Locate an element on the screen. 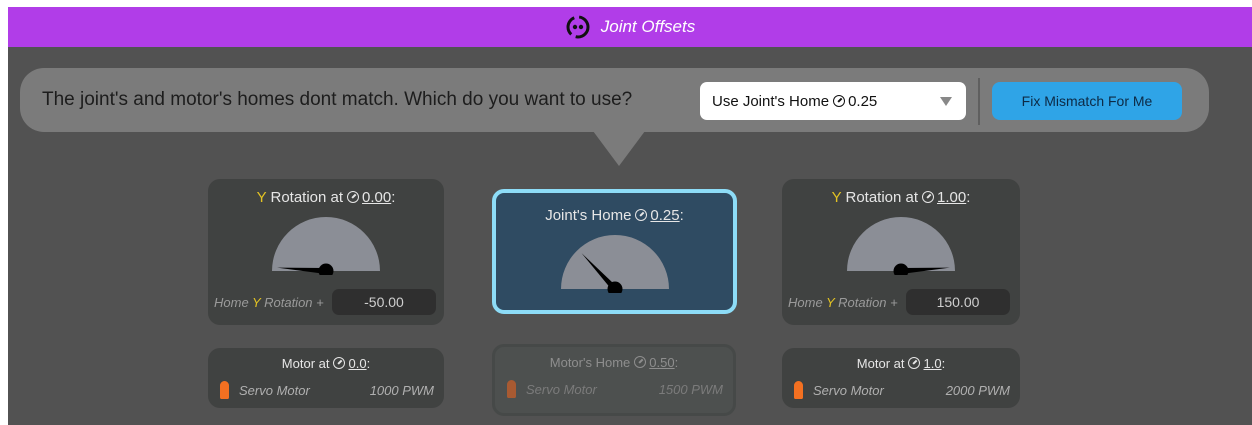 Image resolution: width=1252 pixels, height=425 pixels. divider is located at coordinates (979, 101).